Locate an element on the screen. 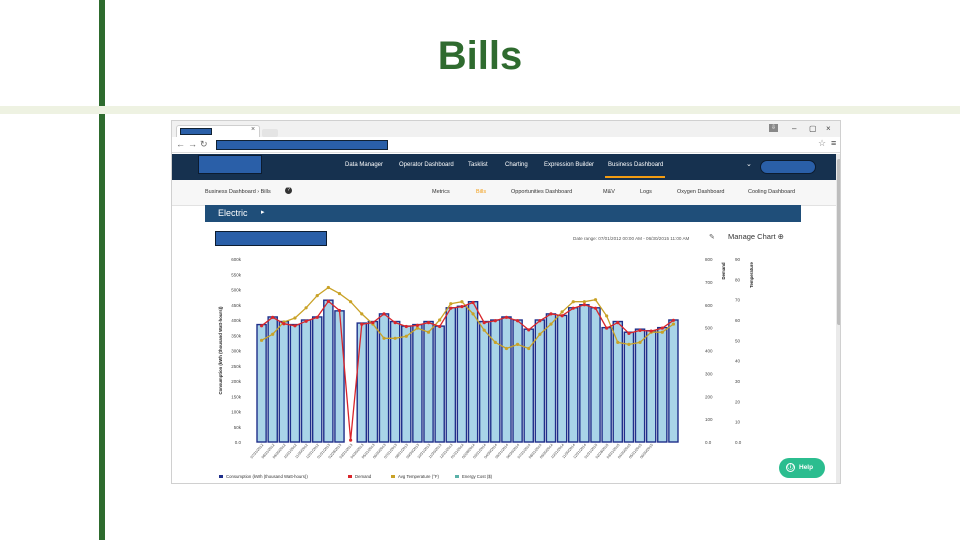  subtab-cooling-dashboard: Cooling Dashboard is located at coordinates (771, 192).